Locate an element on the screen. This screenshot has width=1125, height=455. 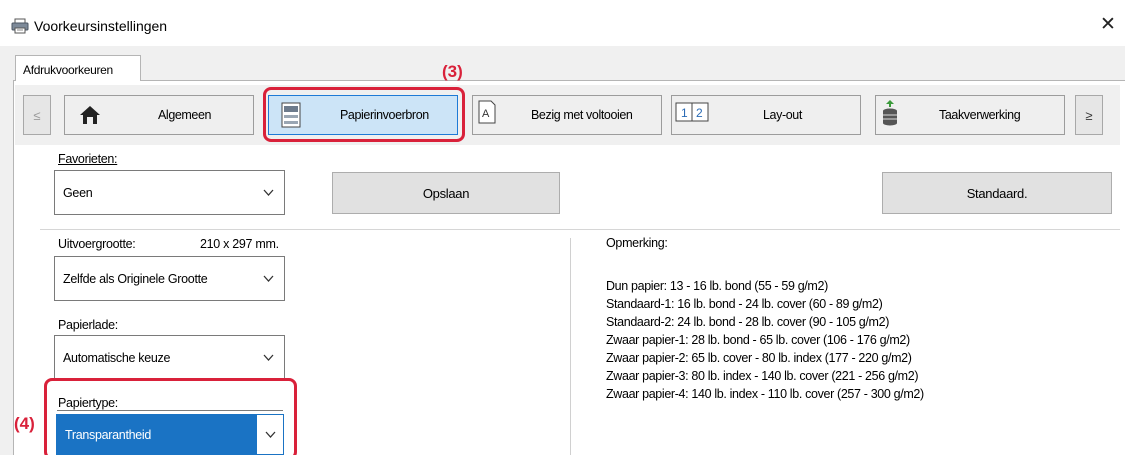
svg-text: 2 is located at coordinates (699, 113).